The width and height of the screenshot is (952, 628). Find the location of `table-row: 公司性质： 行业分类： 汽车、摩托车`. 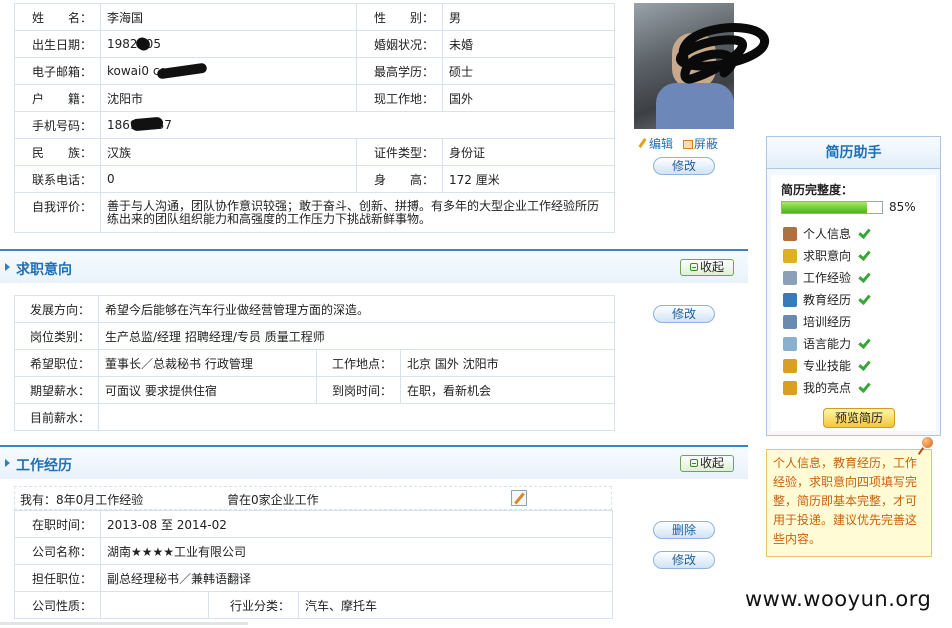

table-row: 公司性质： 行业分类： 汽车、摩托车 is located at coordinates (314, 605).